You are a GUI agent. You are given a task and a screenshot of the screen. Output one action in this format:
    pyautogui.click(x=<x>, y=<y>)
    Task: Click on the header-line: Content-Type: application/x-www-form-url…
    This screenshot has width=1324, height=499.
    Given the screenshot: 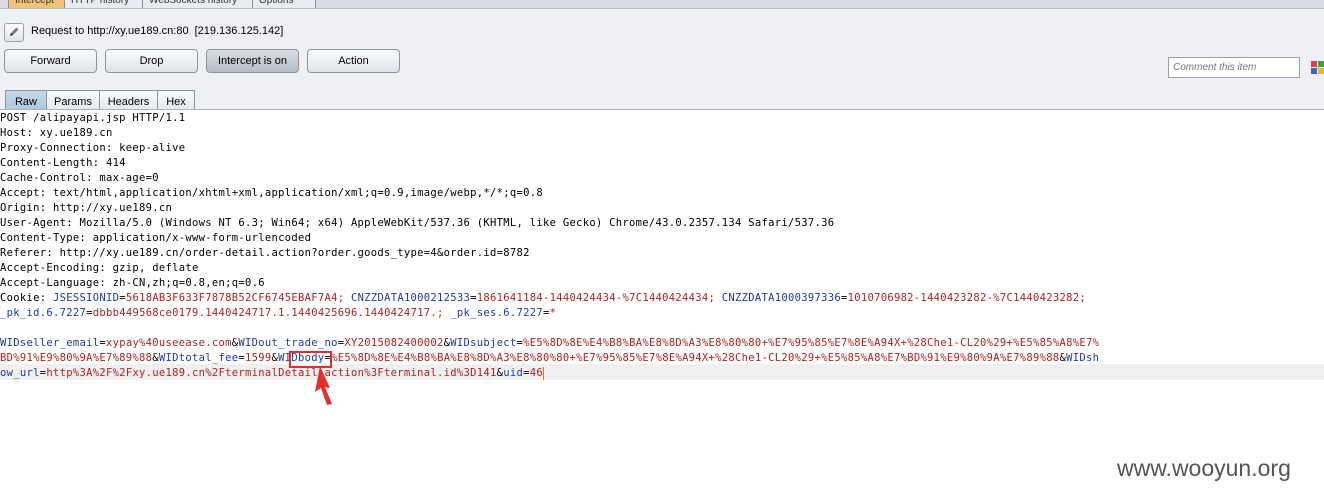 What is the action you would take?
    pyautogui.click(x=156, y=238)
    